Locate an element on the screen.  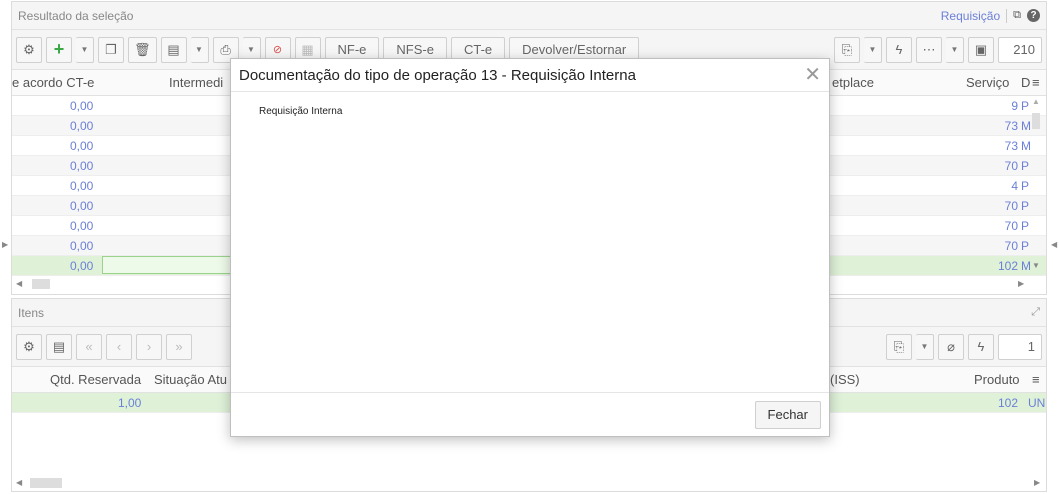
items-gear-icon: ⚙ is located at coordinates (29, 346).